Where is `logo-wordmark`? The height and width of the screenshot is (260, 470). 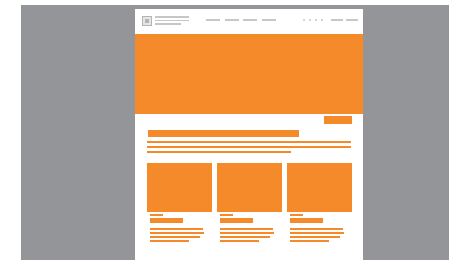 logo-wordmark is located at coordinates (172, 21).